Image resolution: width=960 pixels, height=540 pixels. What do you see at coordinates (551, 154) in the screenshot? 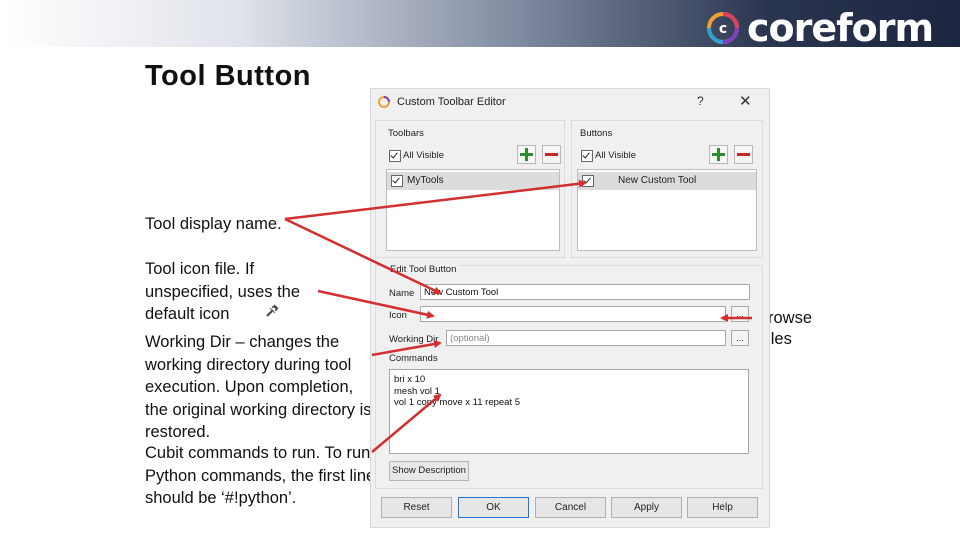
I see `remove-toolbar-button` at bounding box center [551, 154].